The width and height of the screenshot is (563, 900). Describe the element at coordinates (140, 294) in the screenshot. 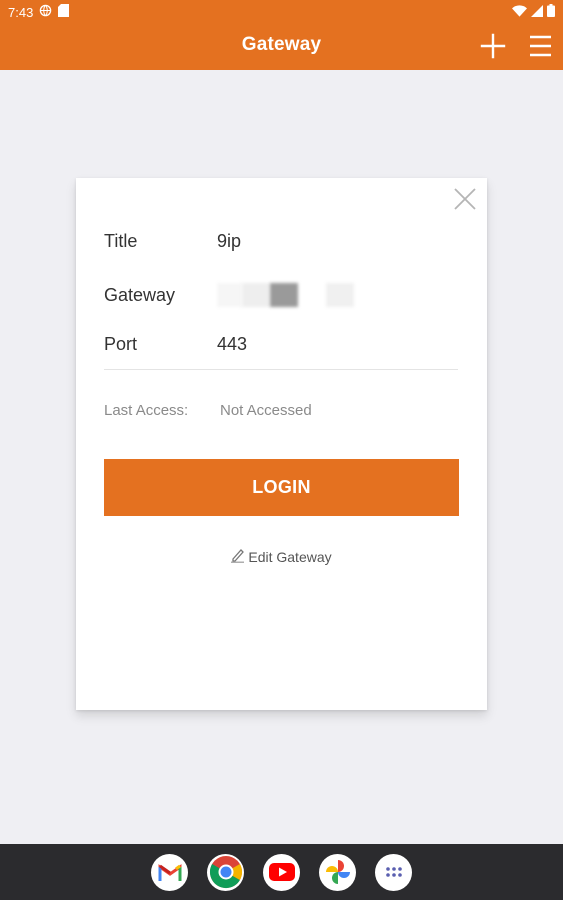

I see `gateway-label: Gateway` at that location.